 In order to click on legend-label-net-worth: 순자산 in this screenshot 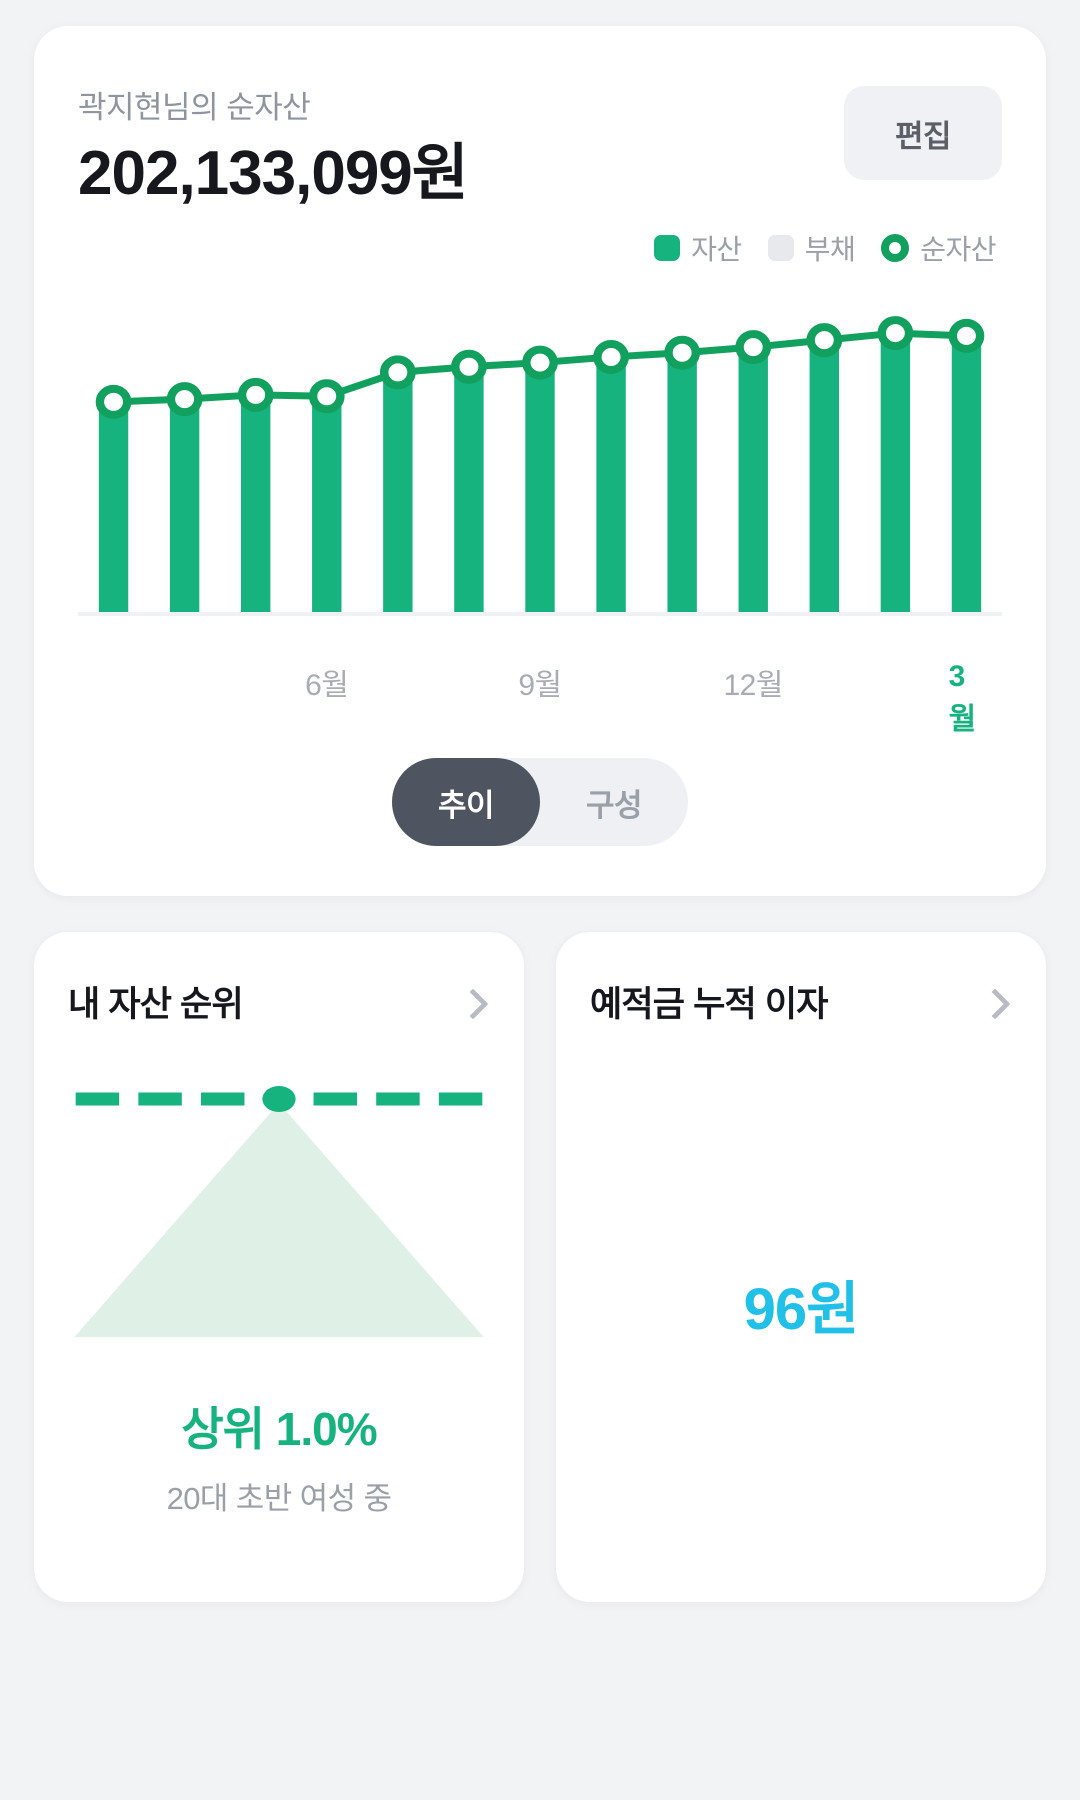, I will do `click(958, 250)`.